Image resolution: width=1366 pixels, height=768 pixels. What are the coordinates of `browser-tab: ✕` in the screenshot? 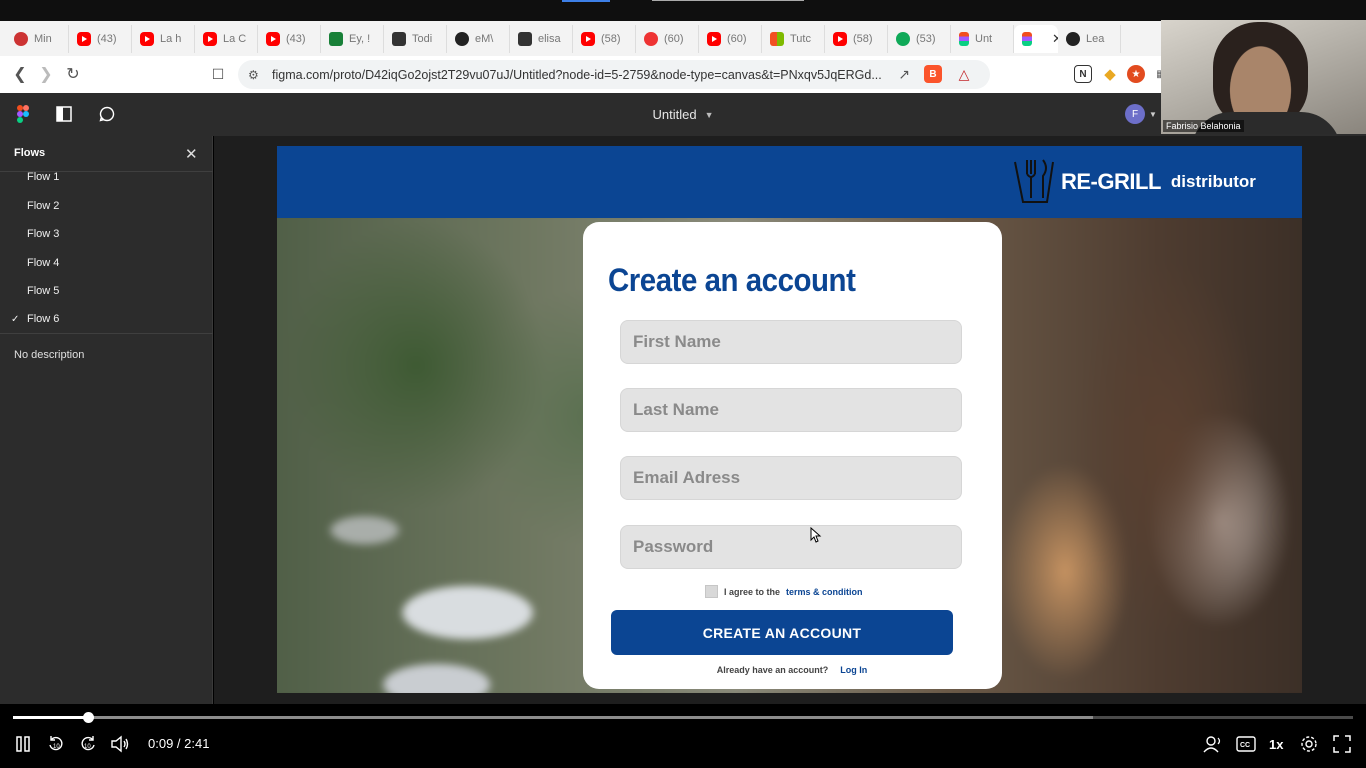 It's located at (1036, 38).